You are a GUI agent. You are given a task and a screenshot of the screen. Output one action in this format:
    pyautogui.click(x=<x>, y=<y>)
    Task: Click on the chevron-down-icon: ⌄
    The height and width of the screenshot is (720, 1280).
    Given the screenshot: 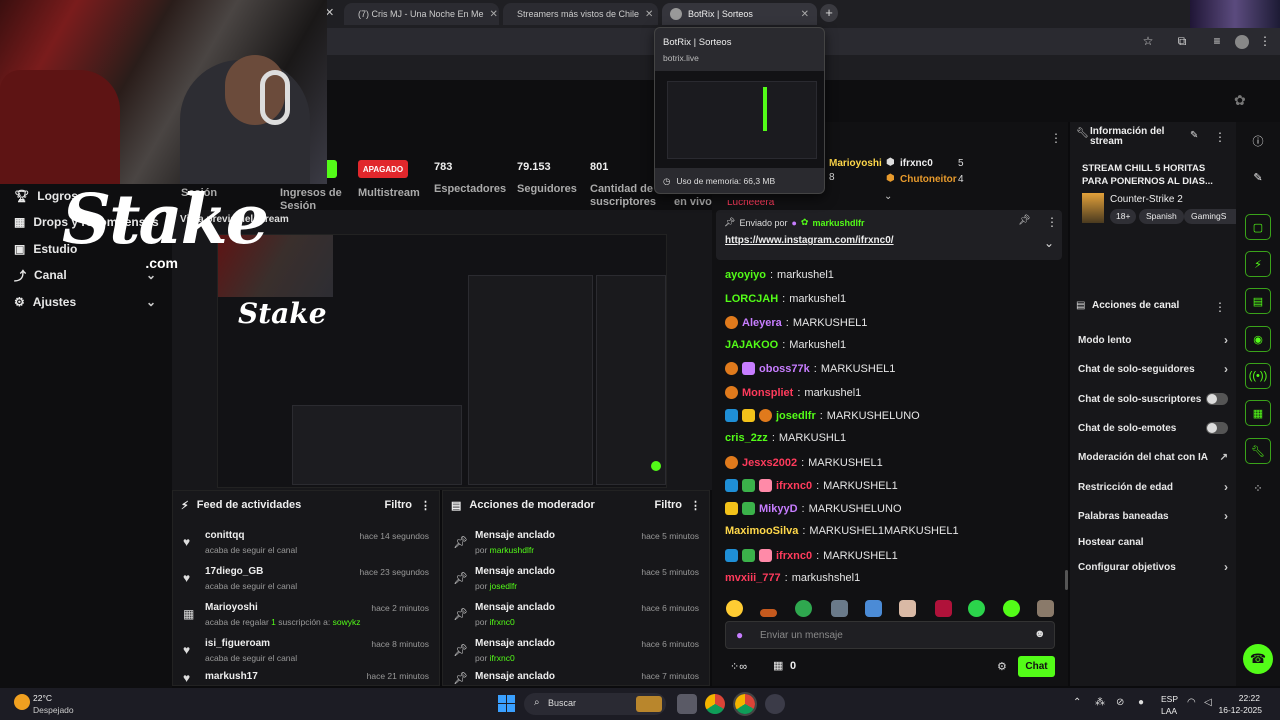 What is the action you would take?
    pyautogui.click(x=1049, y=243)
    